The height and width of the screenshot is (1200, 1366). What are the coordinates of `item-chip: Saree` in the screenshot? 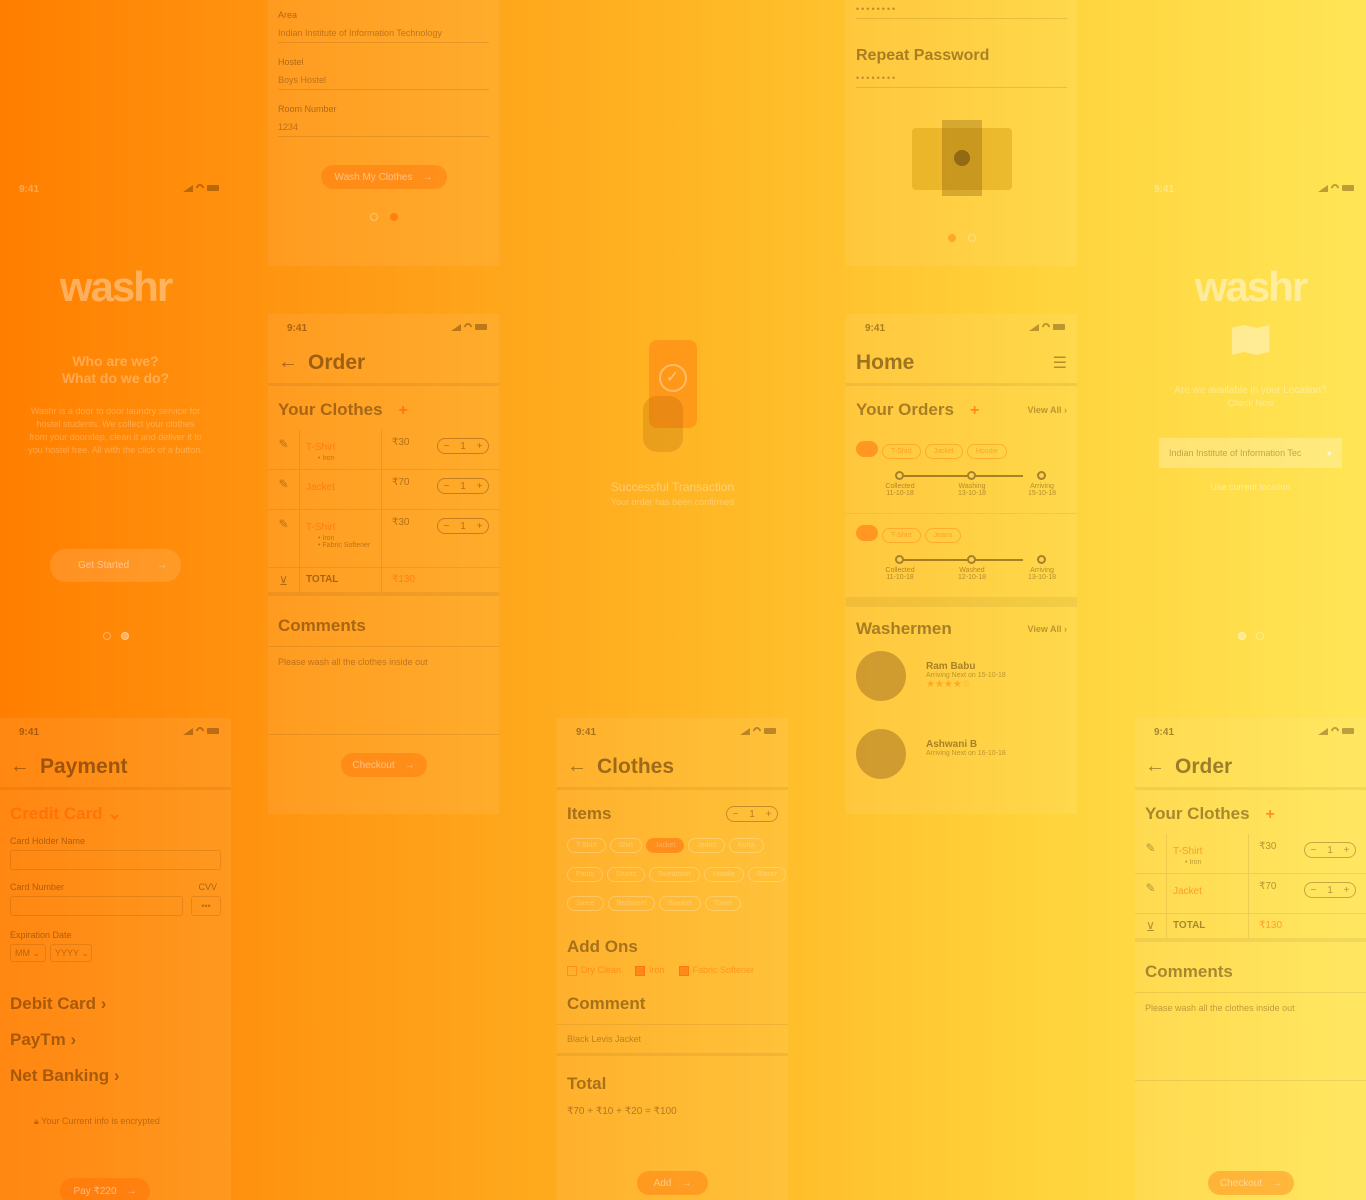 It's located at (585, 903).